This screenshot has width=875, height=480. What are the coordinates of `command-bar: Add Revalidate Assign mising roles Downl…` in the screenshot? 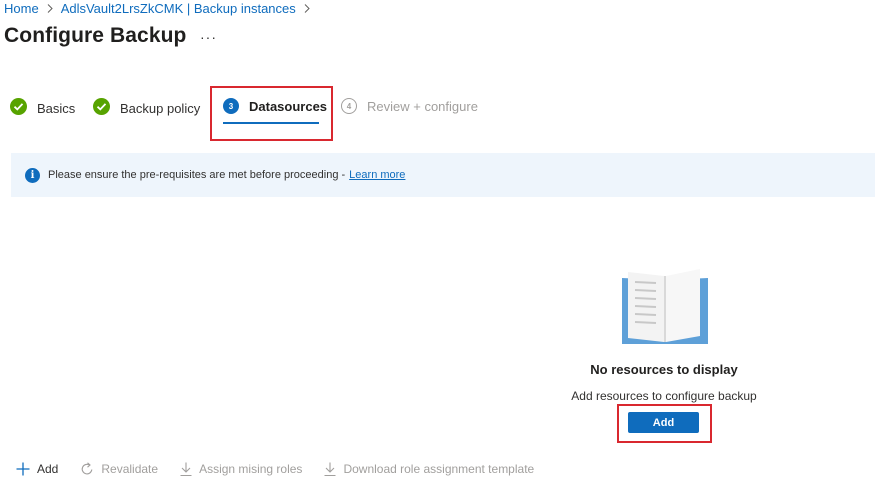 It's located at (286, 469).